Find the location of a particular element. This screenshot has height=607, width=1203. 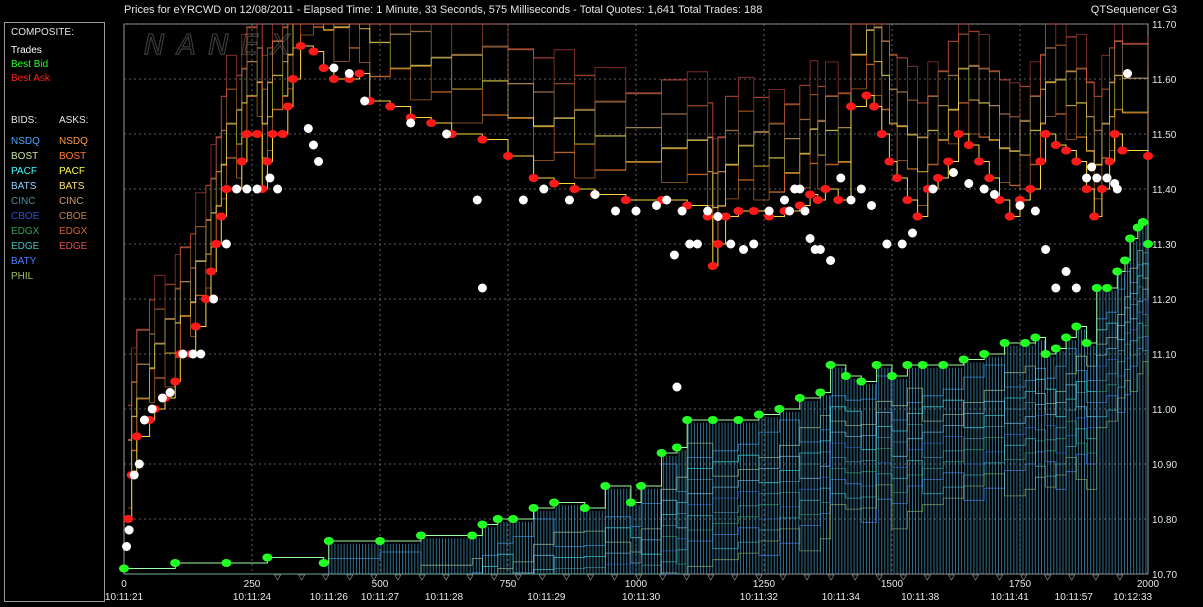

legend-bid-nsdq: NSDQ is located at coordinates (25, 141).